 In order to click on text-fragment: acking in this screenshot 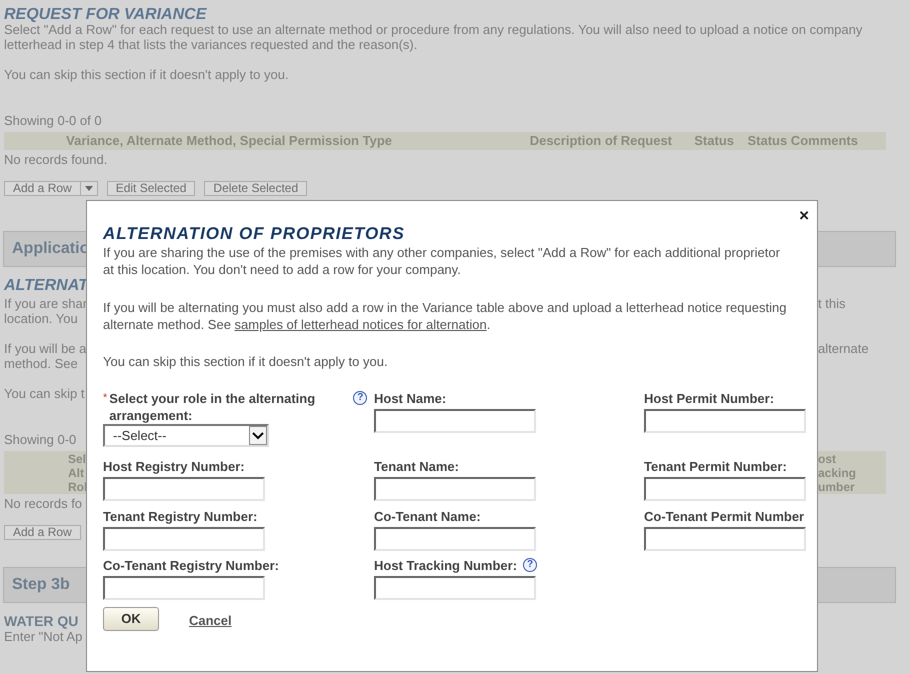, I will do `click(837, 473)`.